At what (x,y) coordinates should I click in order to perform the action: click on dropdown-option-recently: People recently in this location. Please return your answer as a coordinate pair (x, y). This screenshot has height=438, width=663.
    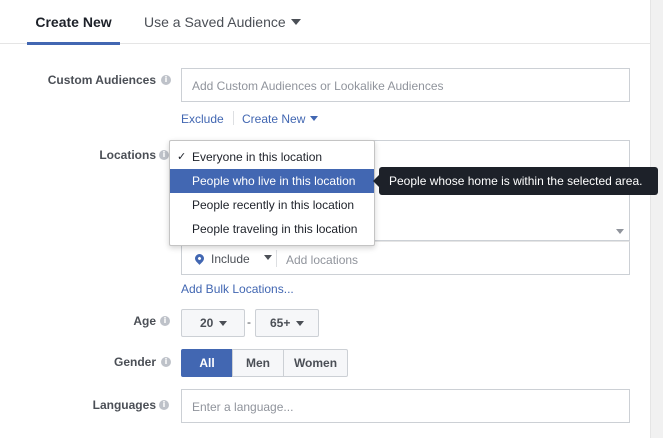
    Looking at the image, I should click on (272, 205).